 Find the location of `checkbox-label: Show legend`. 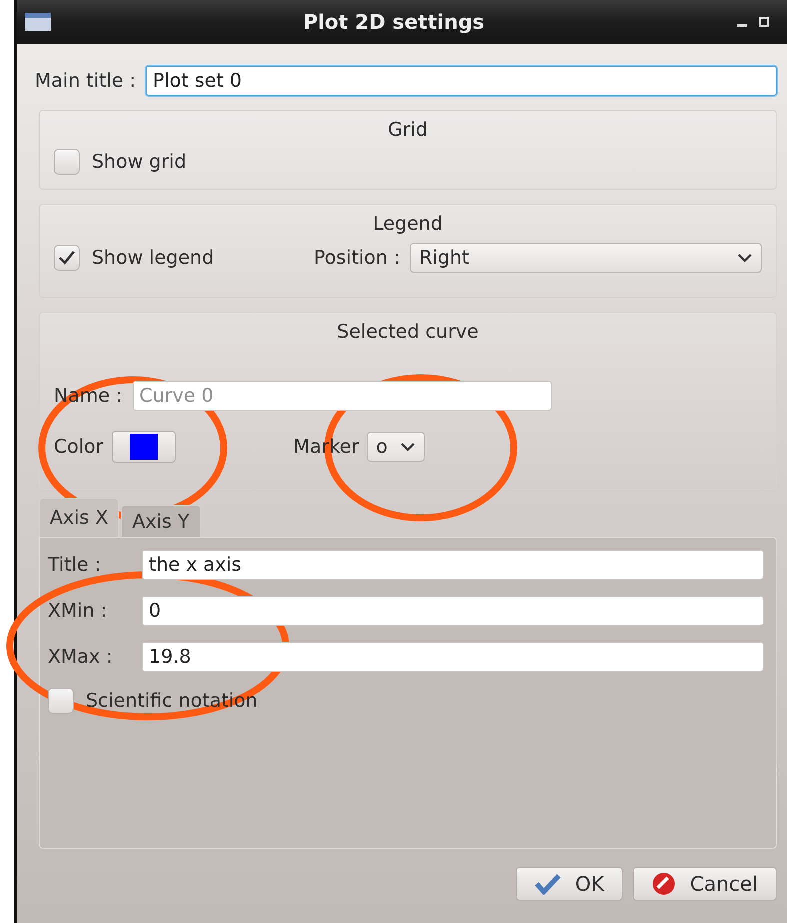

checkbox-label: Show legend is located at coordinates (153, 258).